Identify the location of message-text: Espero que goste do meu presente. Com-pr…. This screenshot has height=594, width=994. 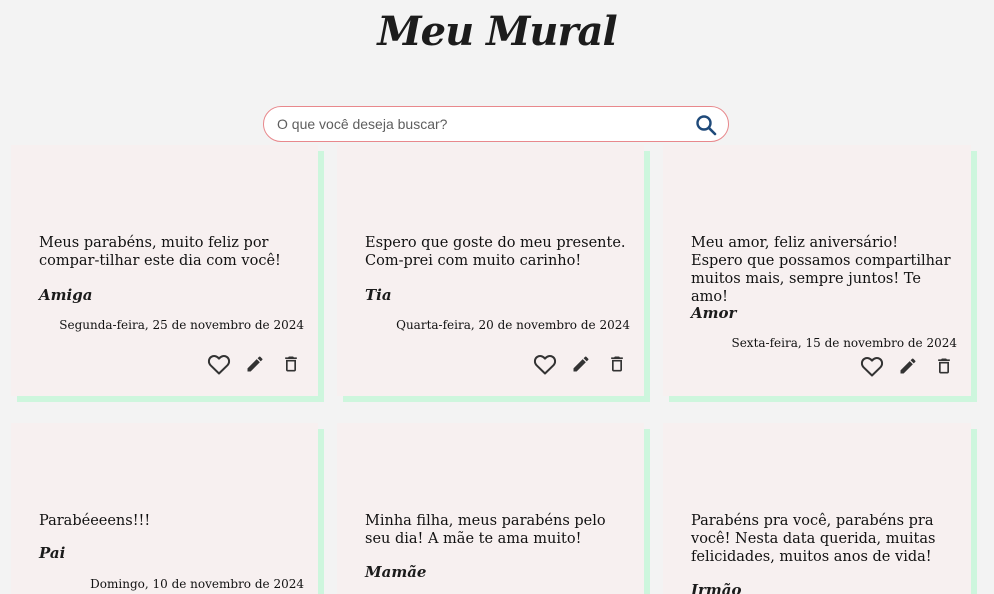
(495, 252).